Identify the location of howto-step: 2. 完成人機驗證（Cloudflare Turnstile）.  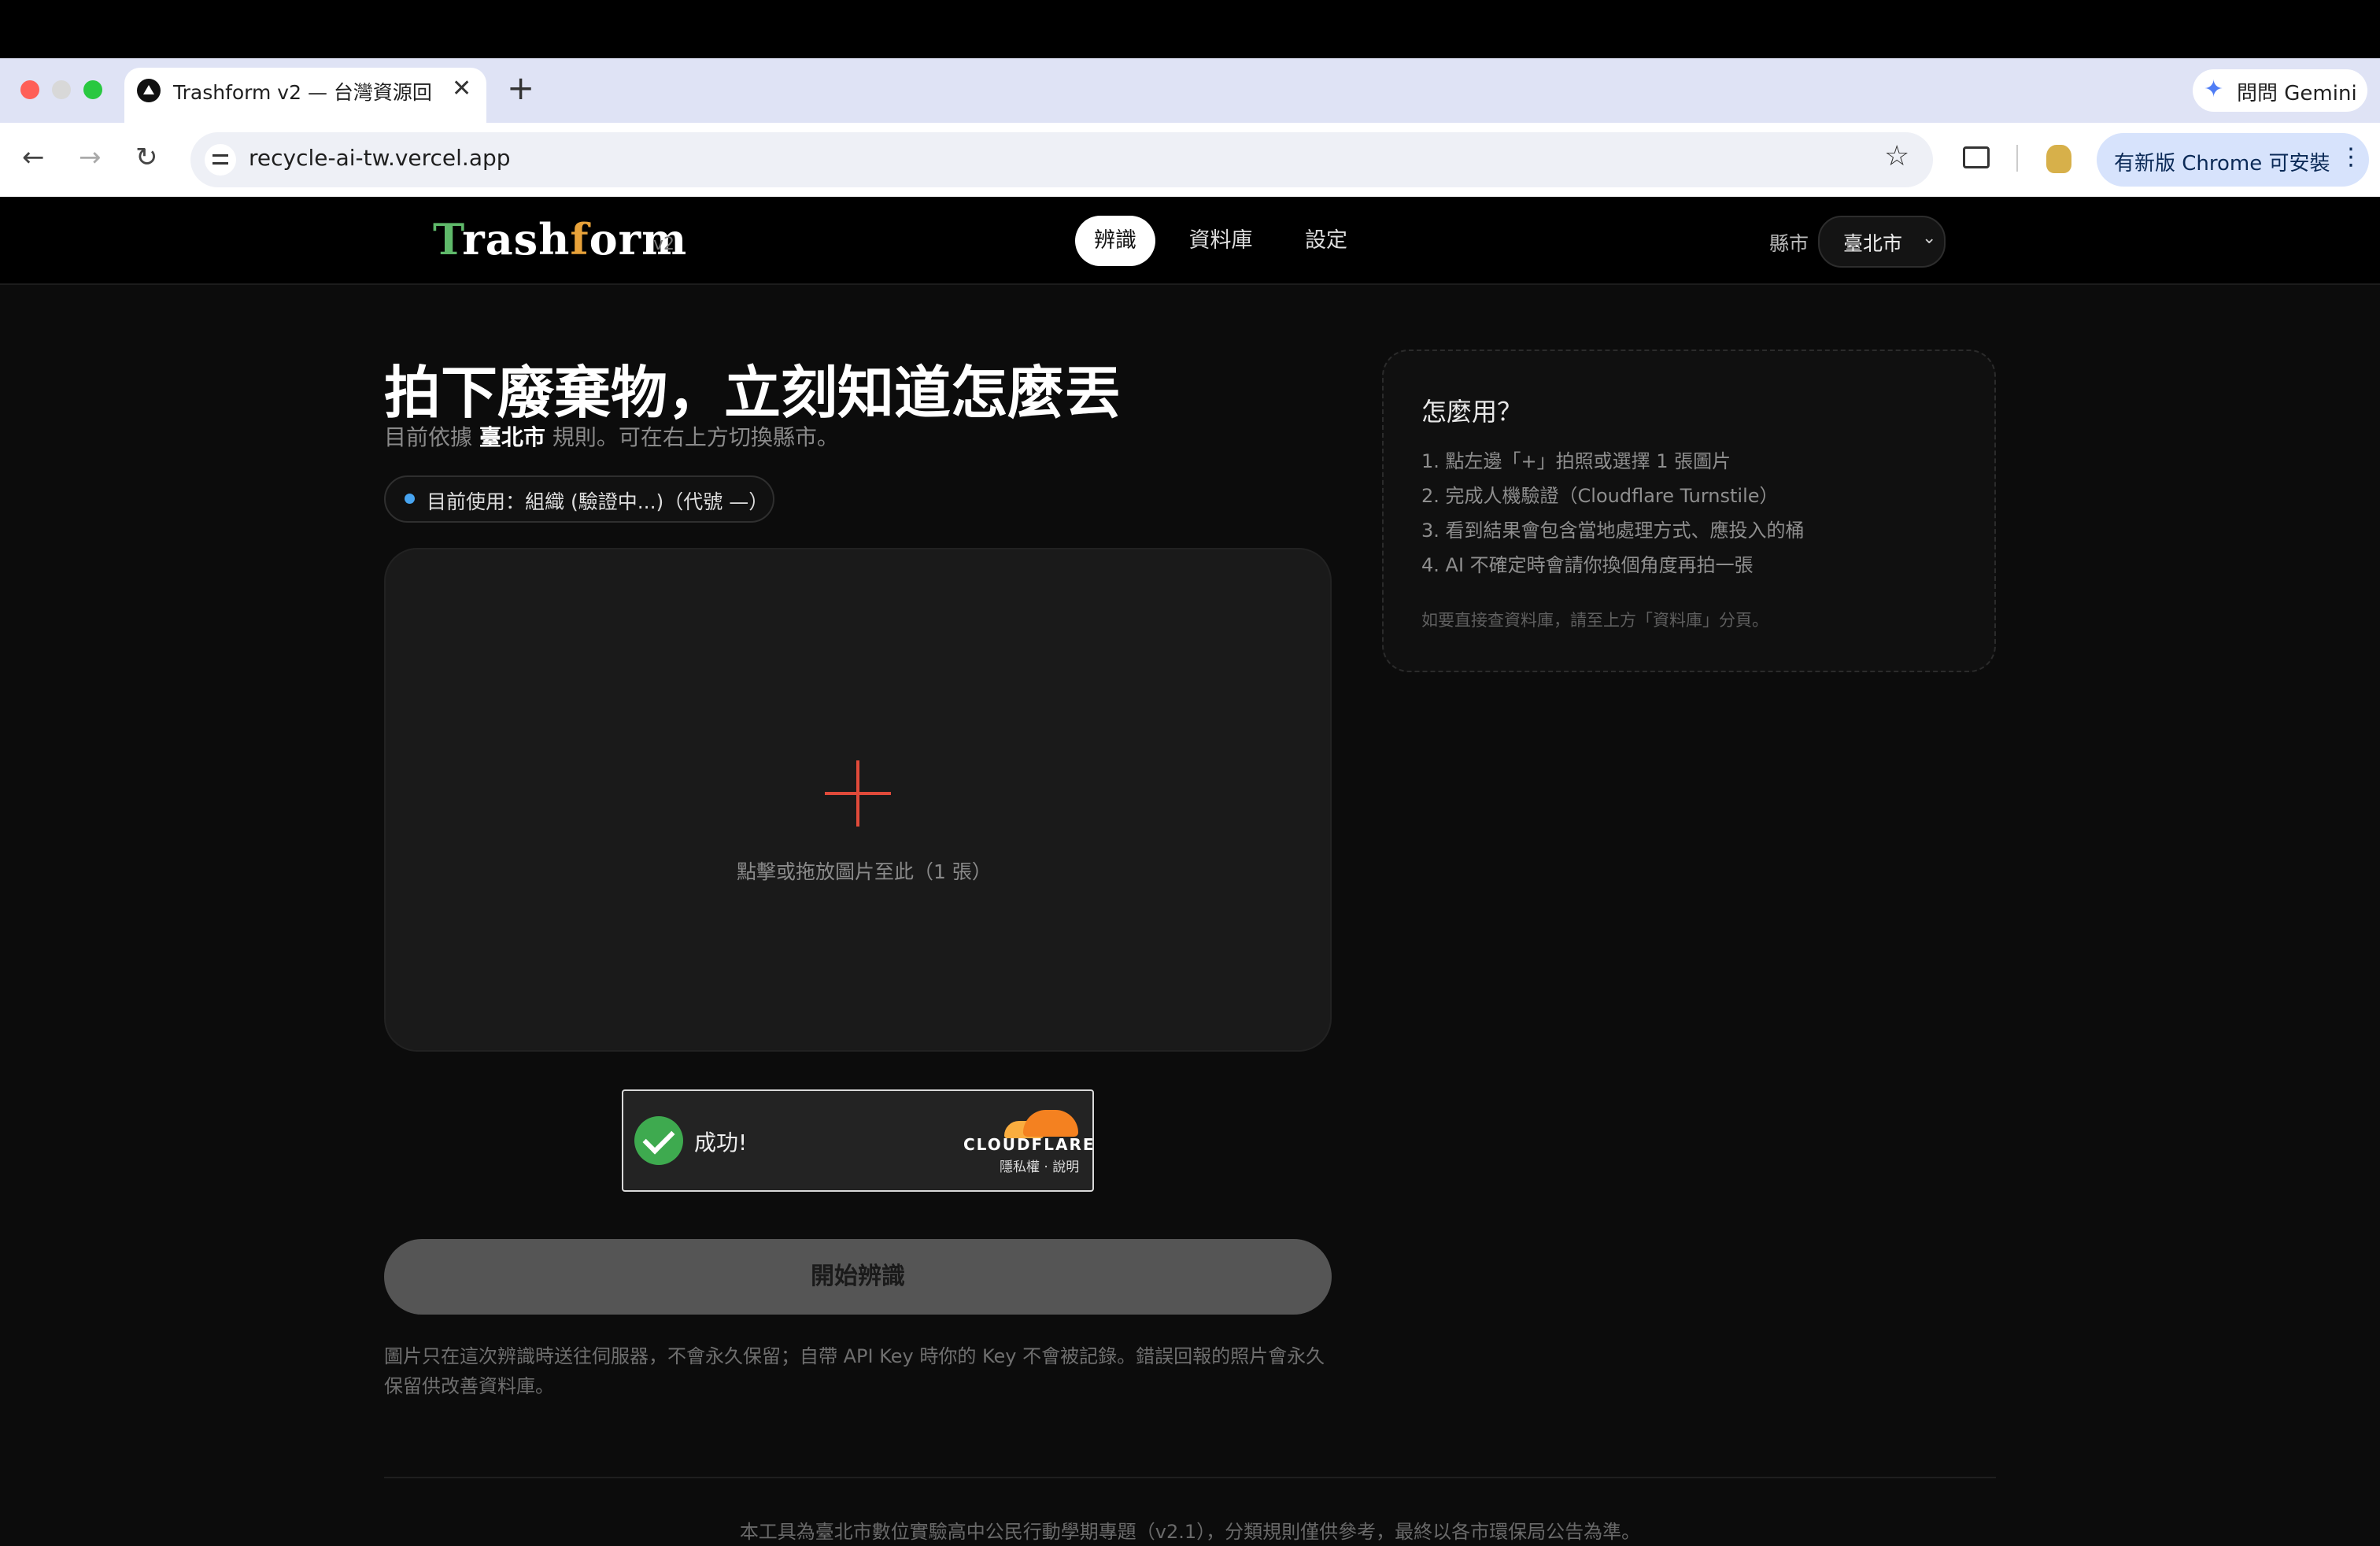
(1600, 496).